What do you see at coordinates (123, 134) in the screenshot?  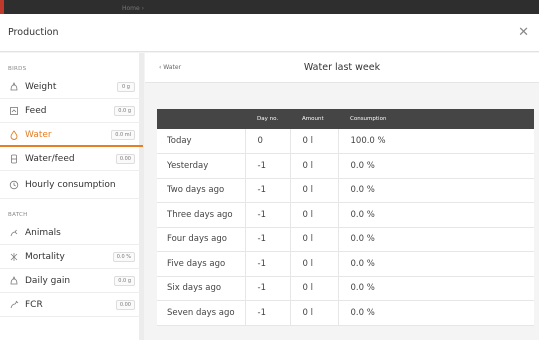 I see `sidebar-item-badge: 0.0 ml` at bounding box center [123, 134].